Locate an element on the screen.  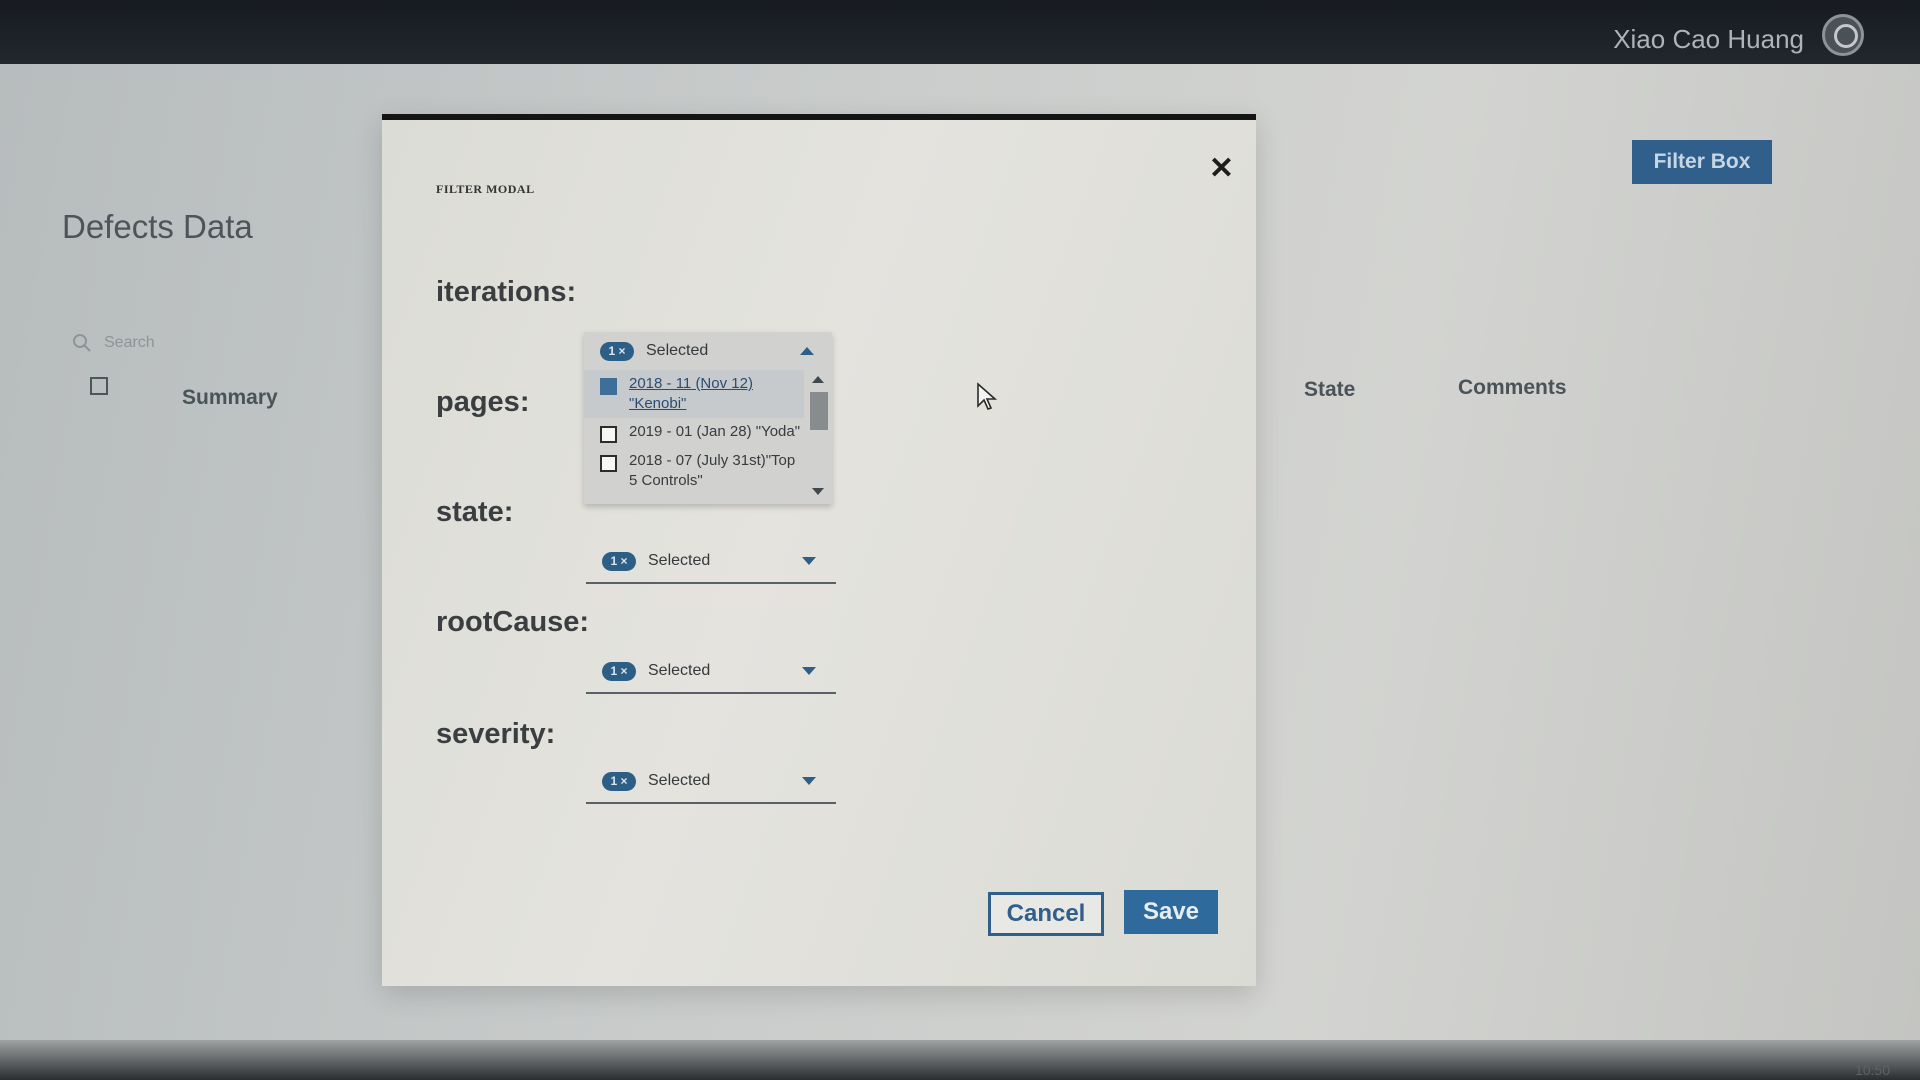
close-icon: ✕ is located at coordinates (1221, 169).